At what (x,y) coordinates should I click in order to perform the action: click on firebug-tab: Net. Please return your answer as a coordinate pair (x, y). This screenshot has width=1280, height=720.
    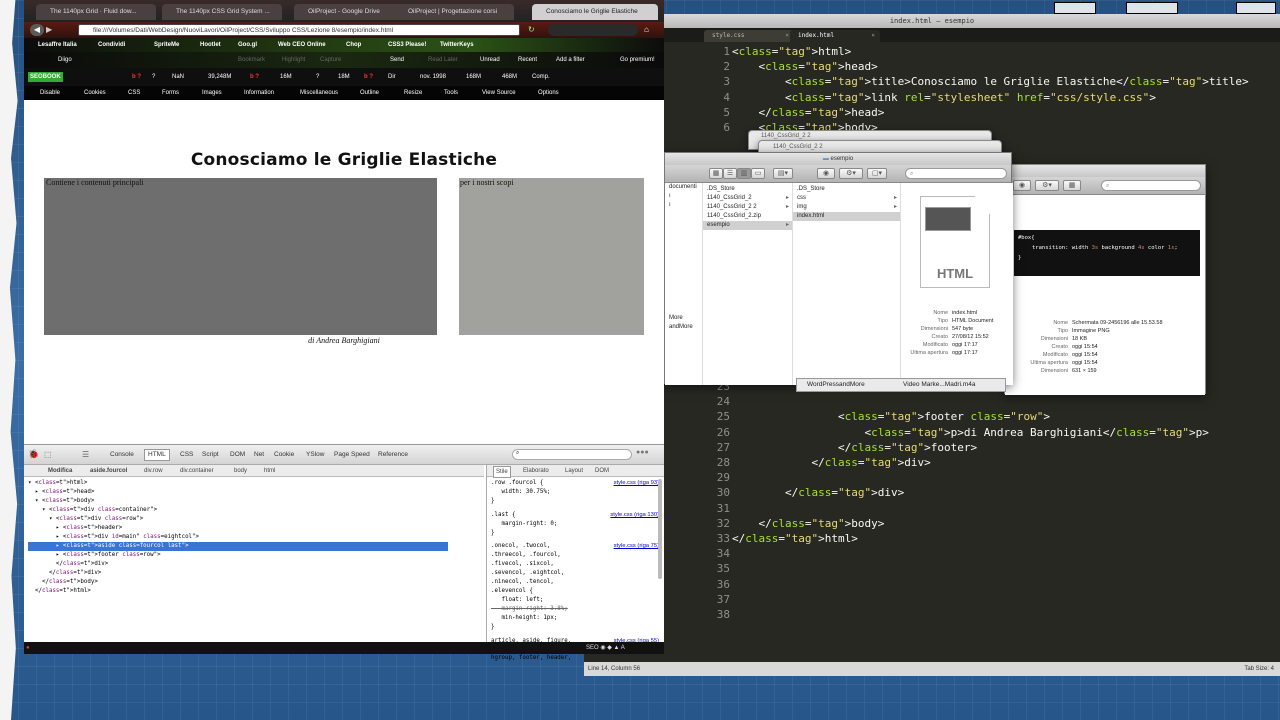
    Looking at the image, I should click on (259, 455).